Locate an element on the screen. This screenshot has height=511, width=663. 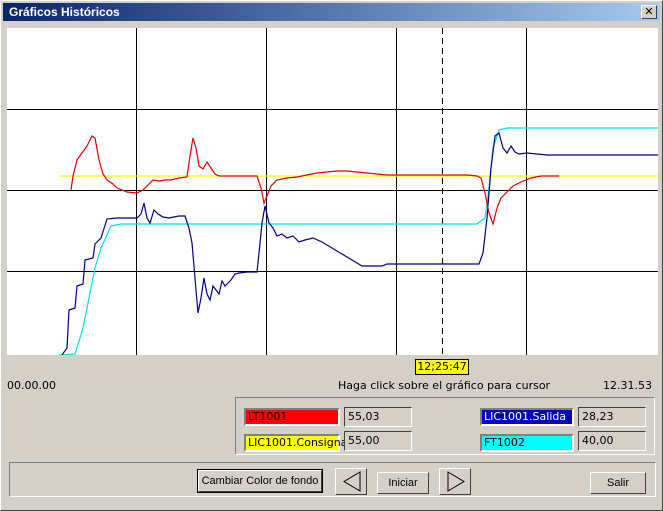
legend-value-lic1001-consigna: 55,00 is located at coordinates (378, 441).